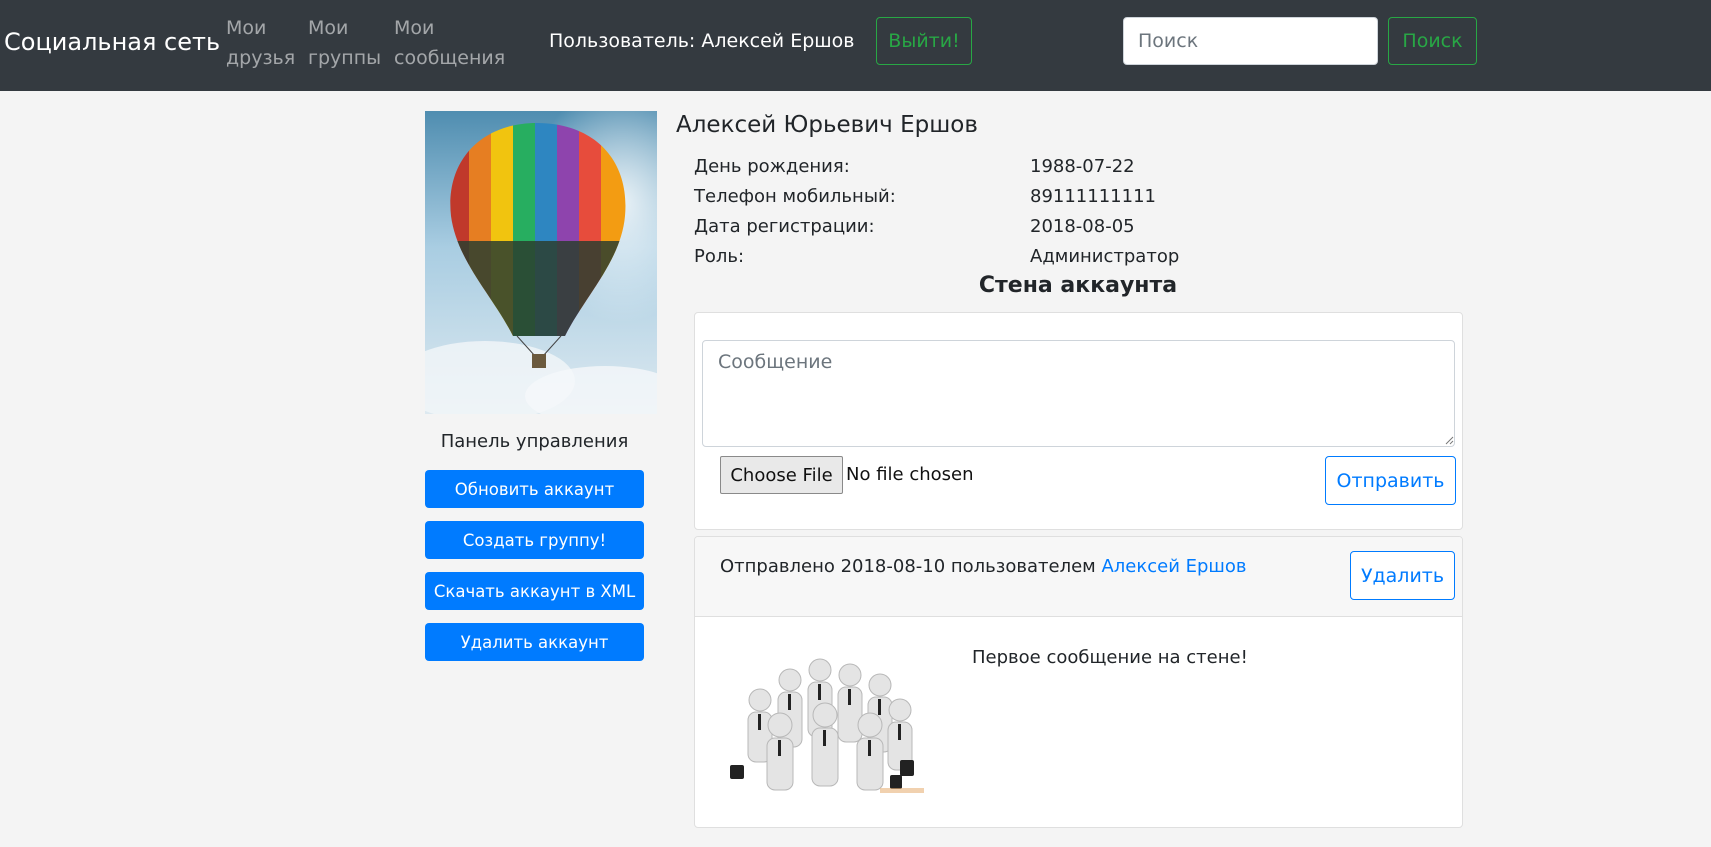 Image resolution: width=1711 pixels, height=847 pixels. What do you see at coordinates (781, 475) in the screenshot?
I see `choose-file-button: Choose File` at bounding box center [781, 475].